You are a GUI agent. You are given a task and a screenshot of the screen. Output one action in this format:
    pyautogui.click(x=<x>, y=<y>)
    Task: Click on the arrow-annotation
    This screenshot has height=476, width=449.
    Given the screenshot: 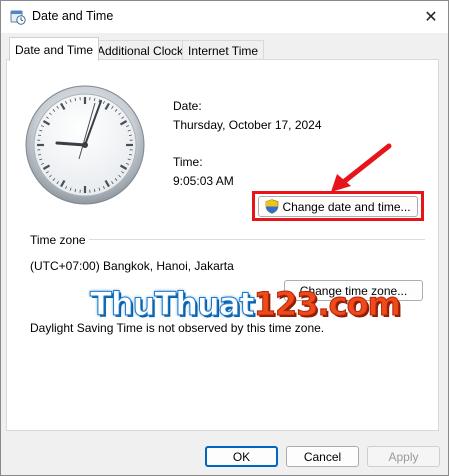 What is the action you would take?
    pyautogui.click(x=361, y=167)
    